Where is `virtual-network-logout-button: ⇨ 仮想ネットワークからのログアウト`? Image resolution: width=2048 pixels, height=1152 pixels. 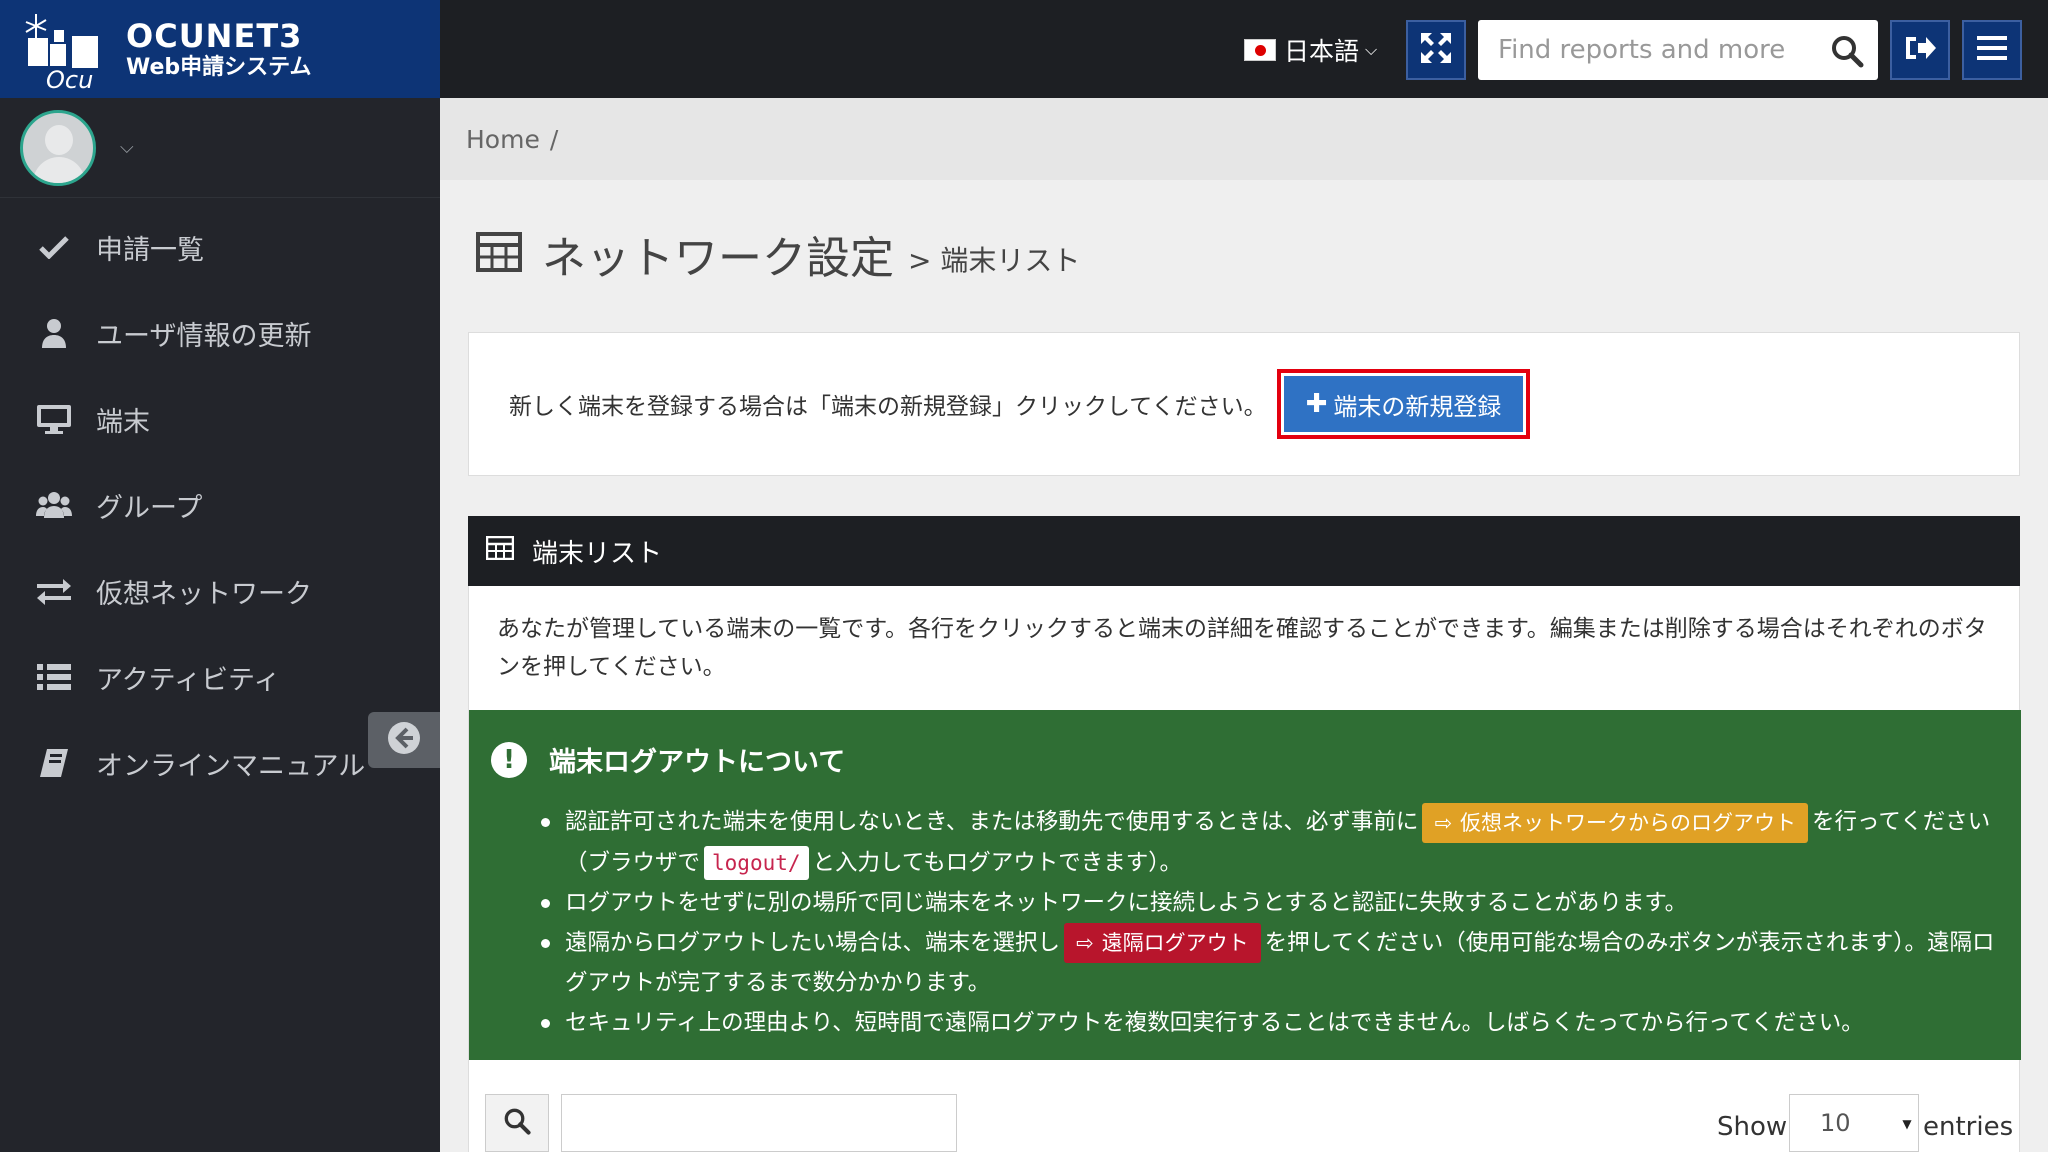 virtual-network-logout-button: ⇨ 仮想ネットワークからのログアウト is located at coordinates (1615, 822).